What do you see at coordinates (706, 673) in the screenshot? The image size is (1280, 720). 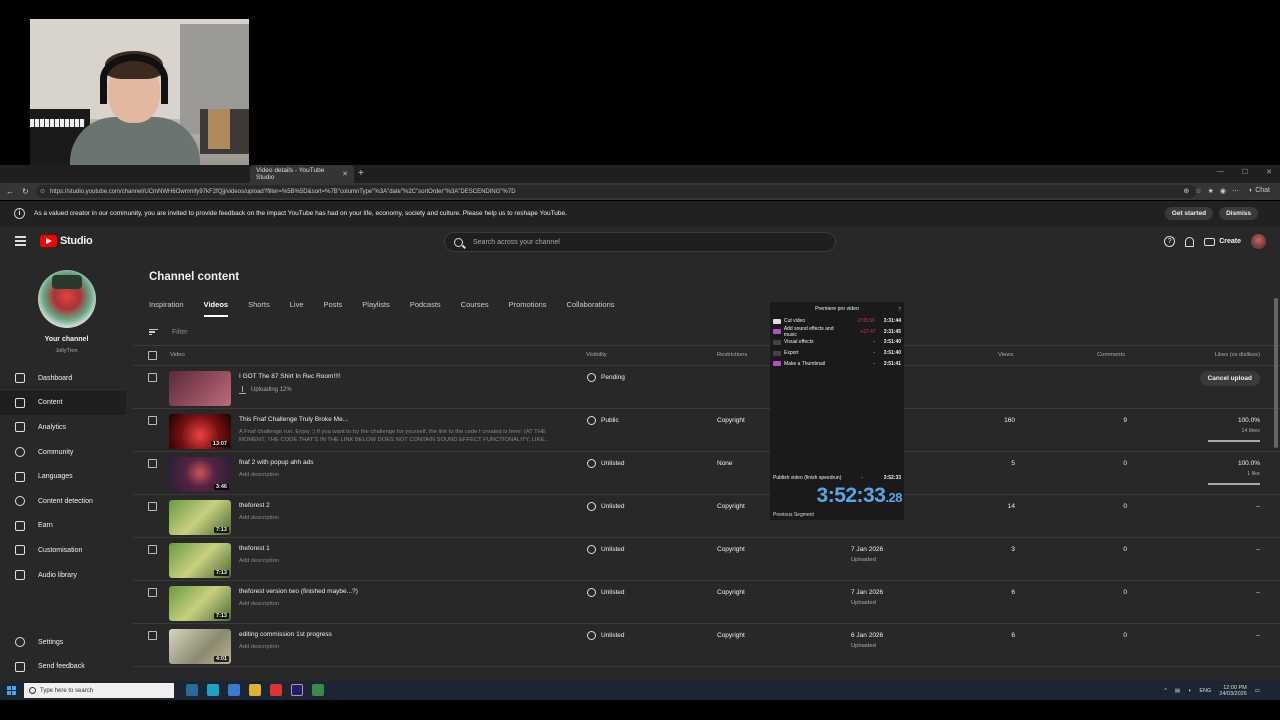 I see `table-row-partial` at bounding box center [706, 673].